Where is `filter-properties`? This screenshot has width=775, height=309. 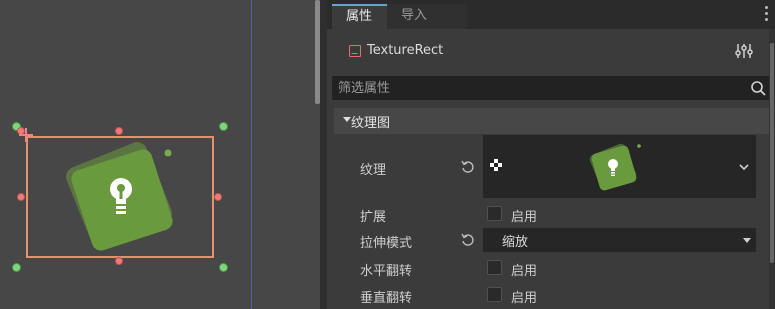 filter-properties is located at coordinates (552, 88).